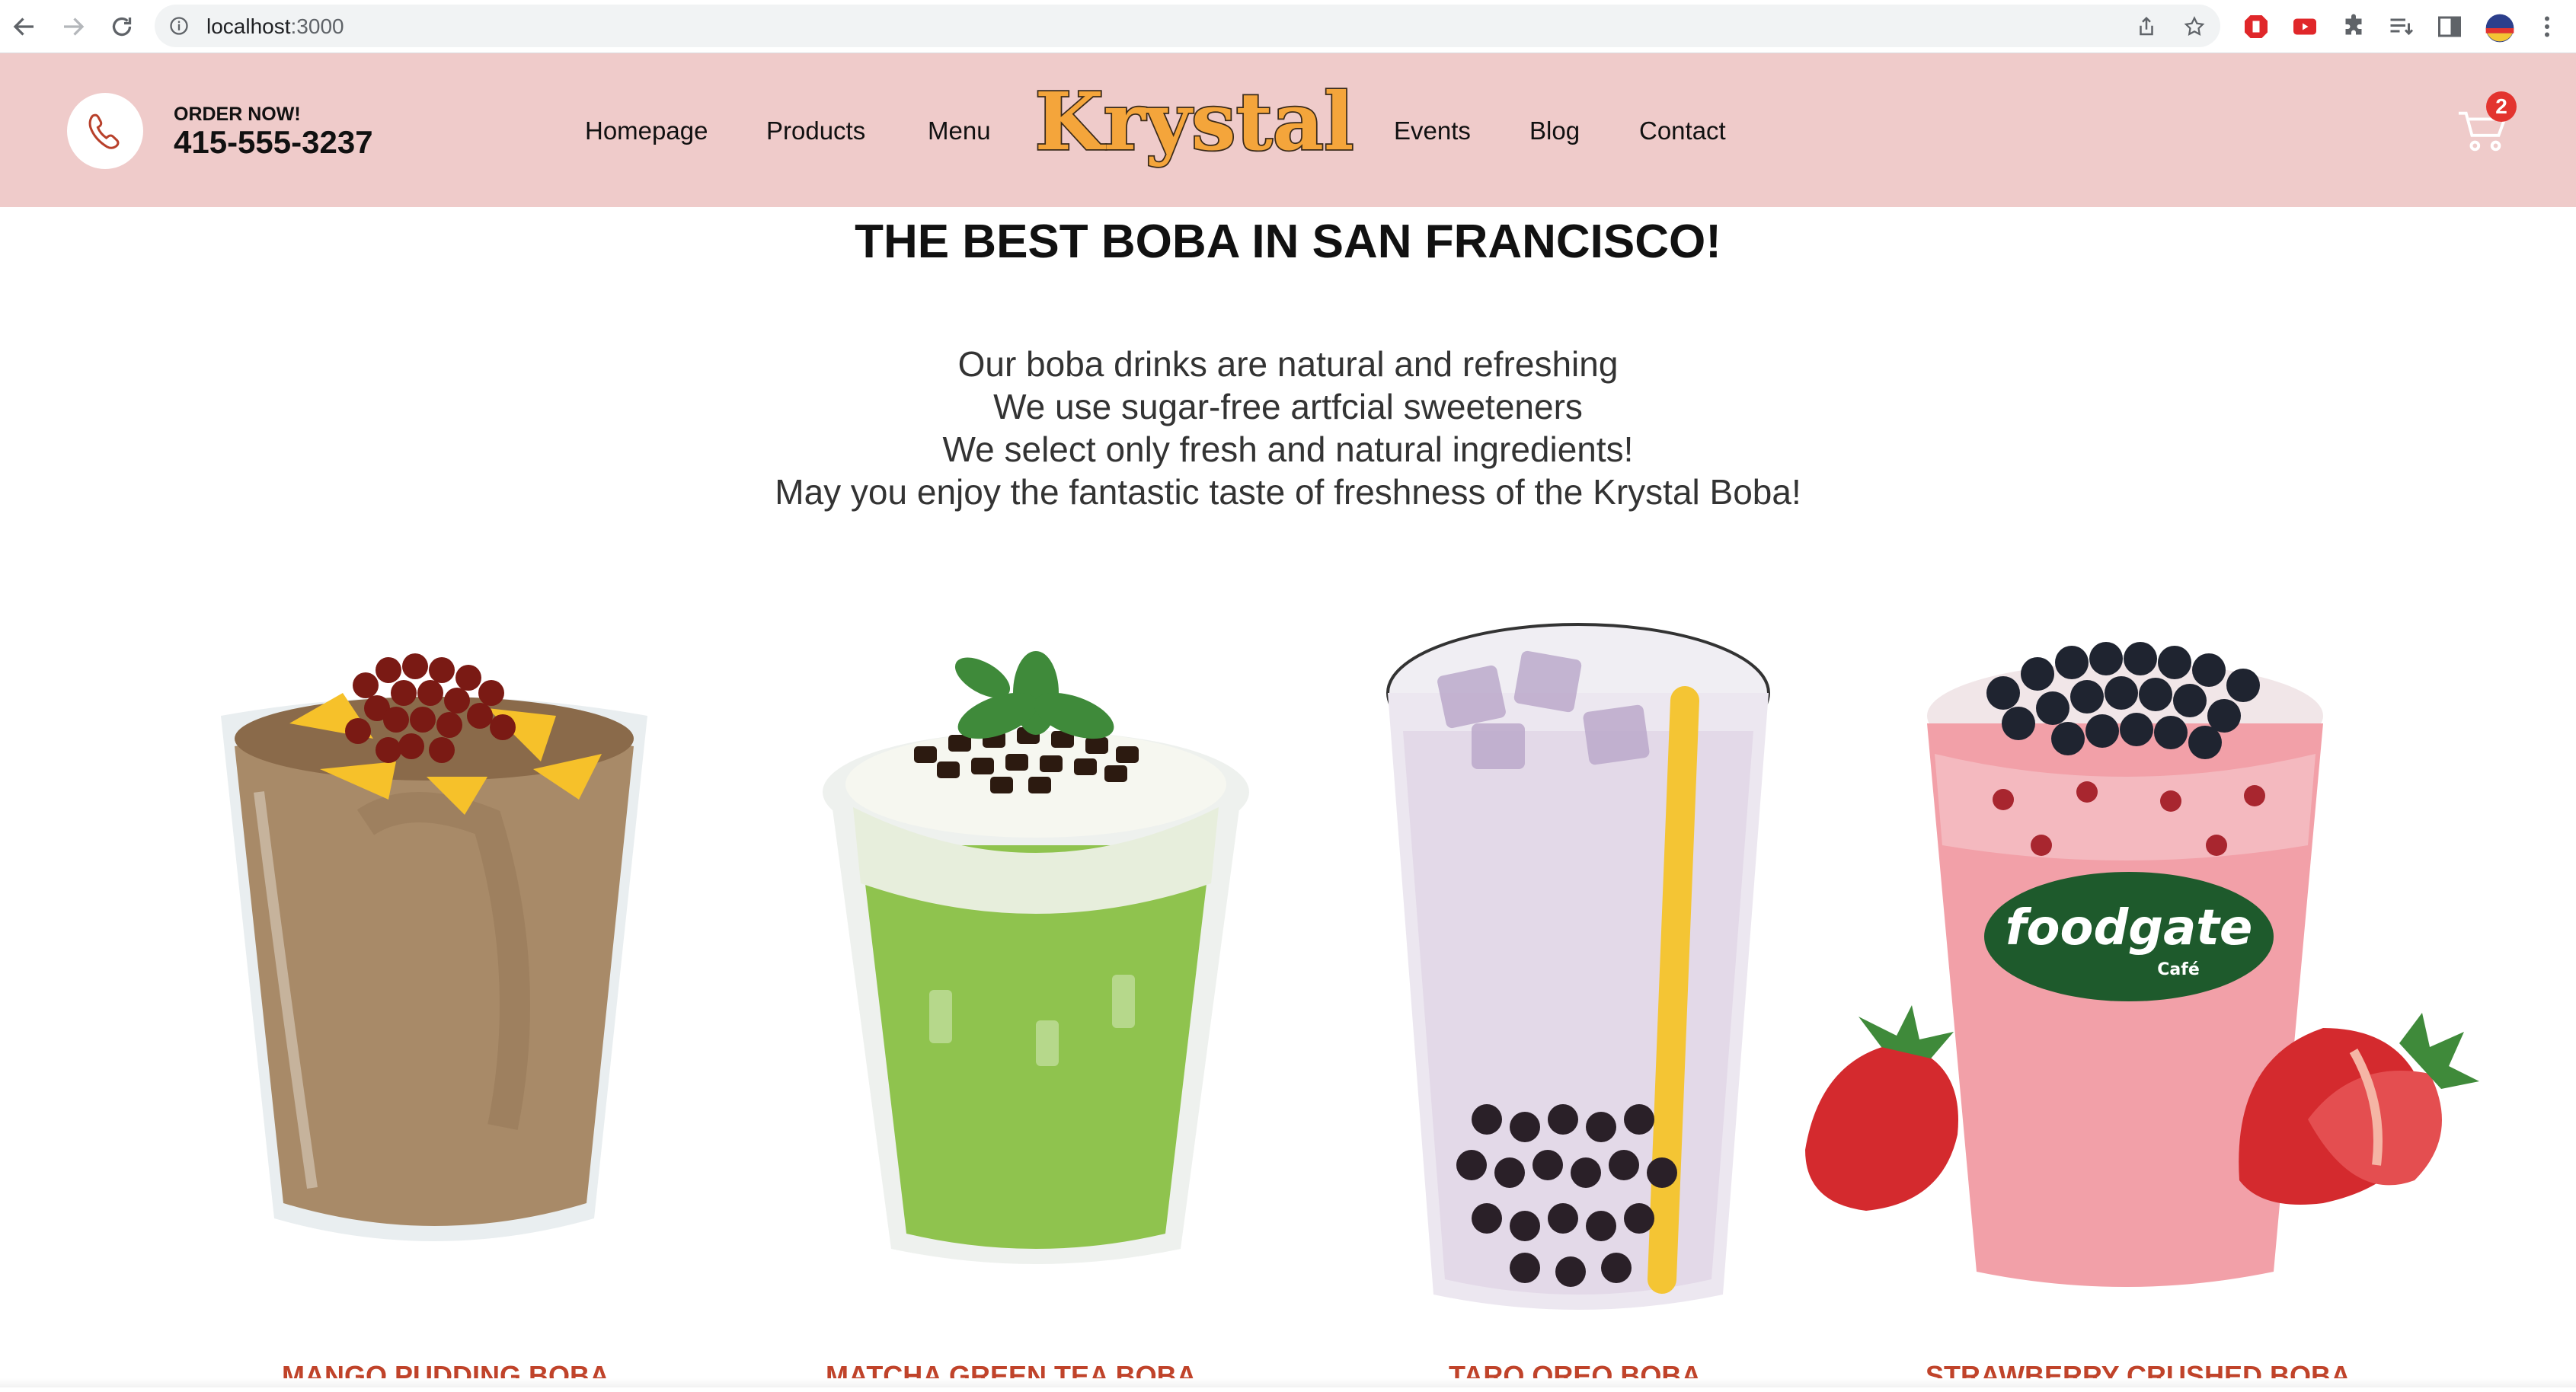 The height and width of the screenshot is (1392, 2576). I want to click on adblock-extension-icon, so click(2256, 26).